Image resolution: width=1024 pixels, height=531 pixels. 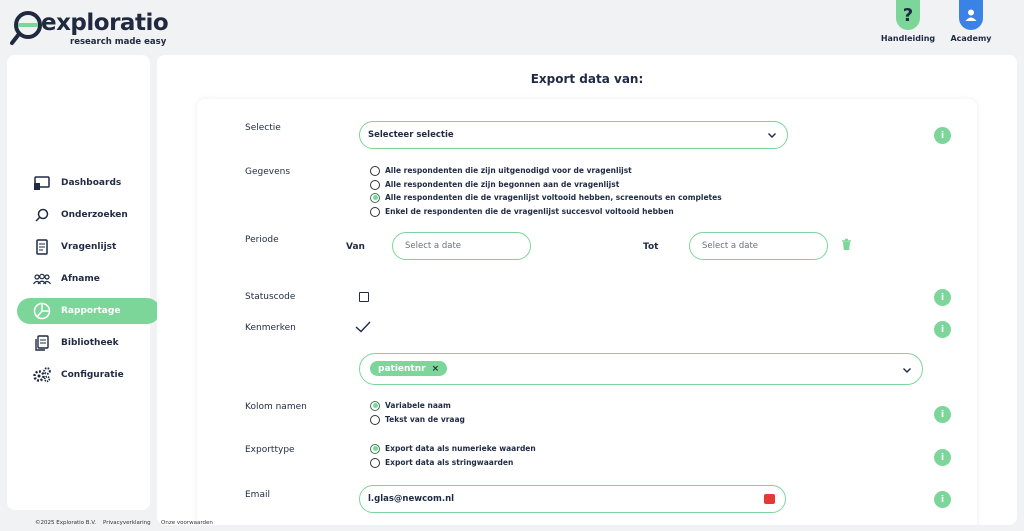 What do you see at coordinates (411, 499) in the screenshot?
I see `email-value: l.glas@newcom.nl` at bounding box center [411, 499].